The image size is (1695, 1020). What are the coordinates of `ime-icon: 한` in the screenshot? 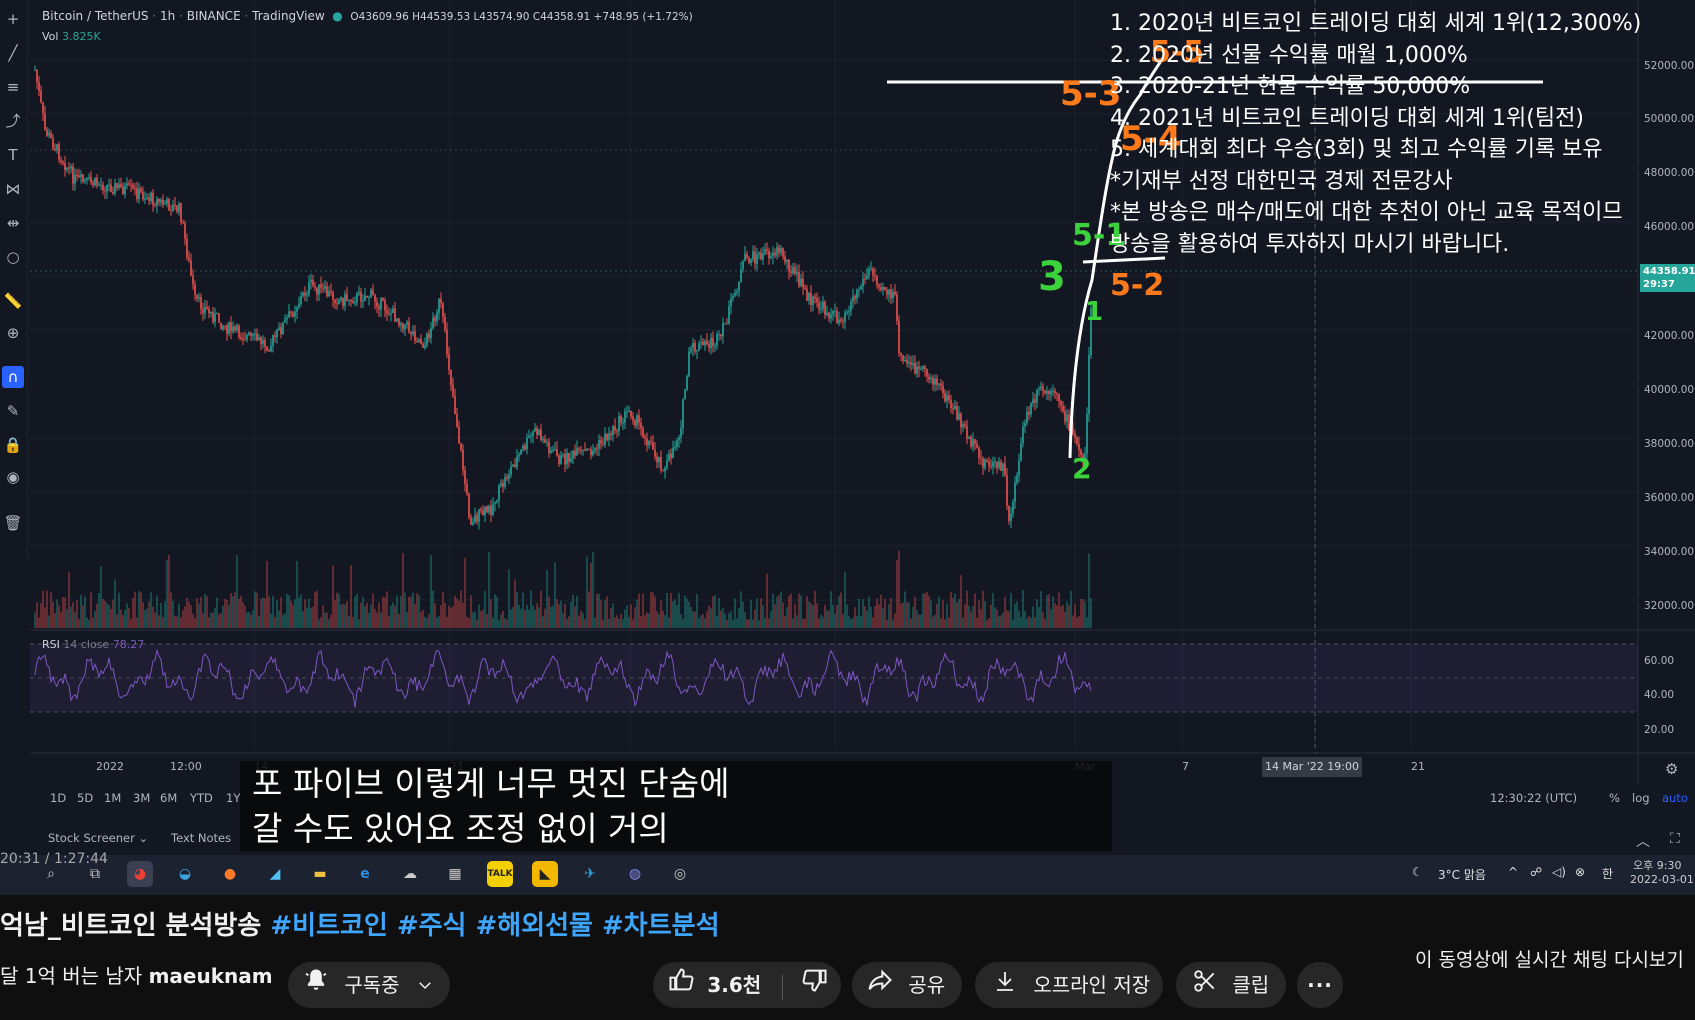 It's located at (1607, 873).